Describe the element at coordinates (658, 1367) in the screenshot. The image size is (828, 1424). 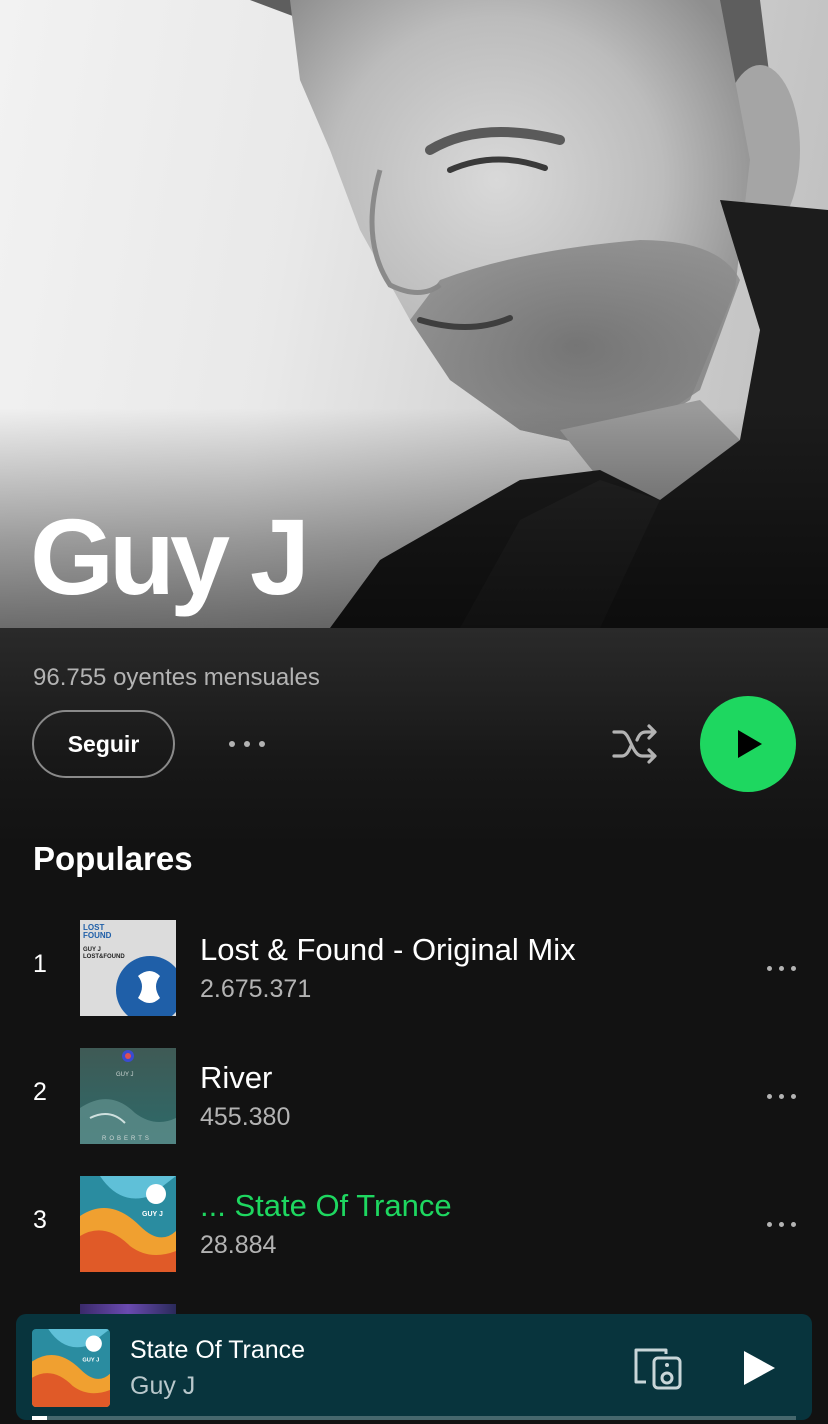
I see `connect-devices-icon` at that location.